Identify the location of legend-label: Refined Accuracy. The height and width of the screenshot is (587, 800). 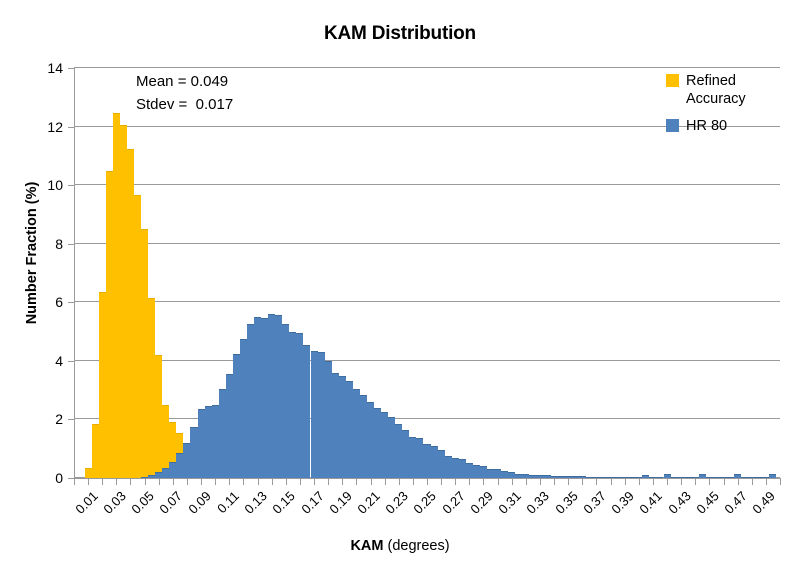
(716, 90).